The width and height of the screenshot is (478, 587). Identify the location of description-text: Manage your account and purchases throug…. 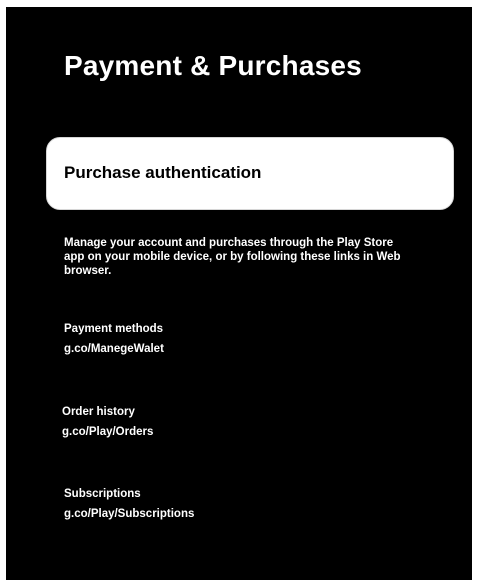
(232, 257).